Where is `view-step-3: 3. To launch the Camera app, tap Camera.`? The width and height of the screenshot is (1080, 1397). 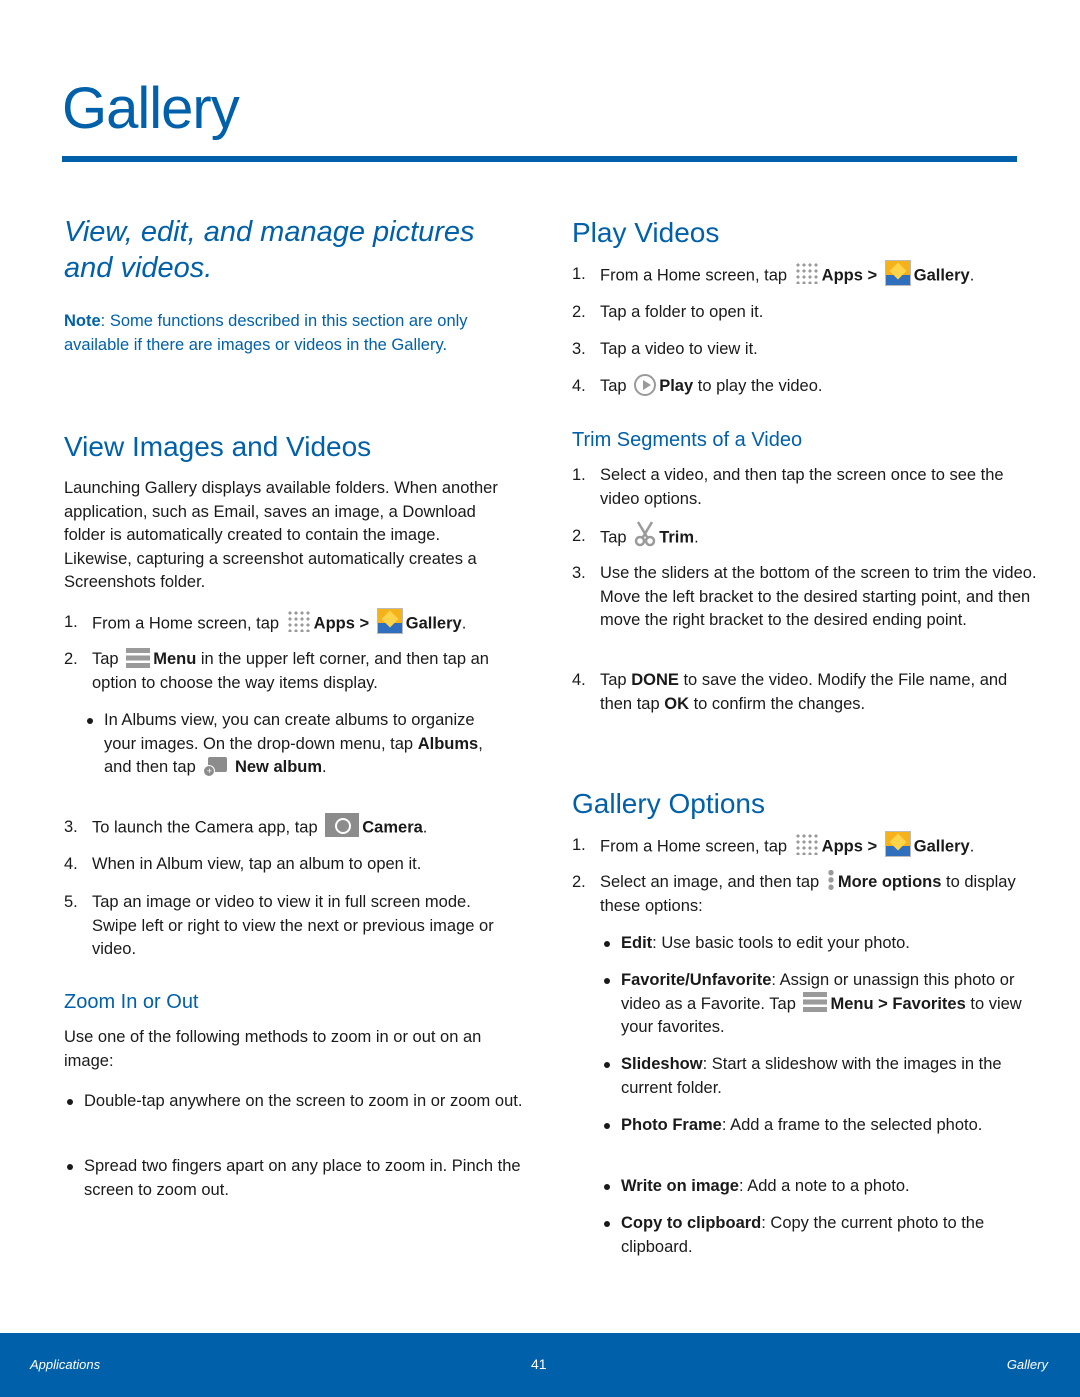
view-step-3: 3. To launch the Camera app, tap Camera. is located at coordinates (303, 826).